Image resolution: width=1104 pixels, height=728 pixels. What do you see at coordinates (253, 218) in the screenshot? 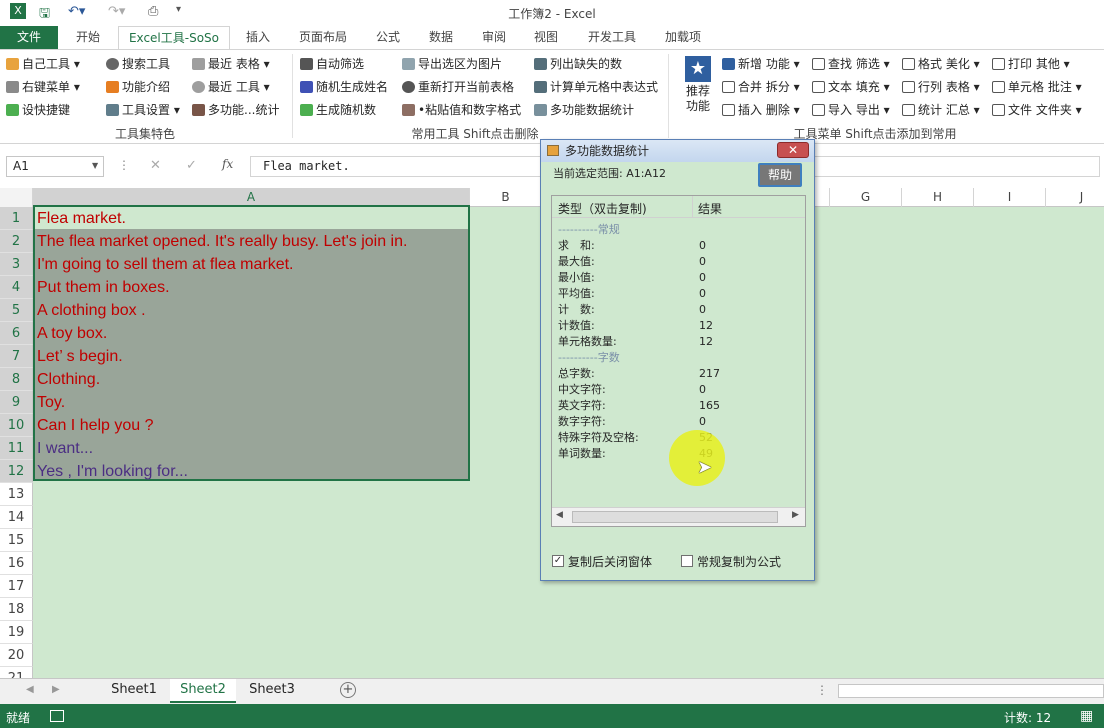
I see `cell-a1: Flea market.` at bounding box center [253, 218].